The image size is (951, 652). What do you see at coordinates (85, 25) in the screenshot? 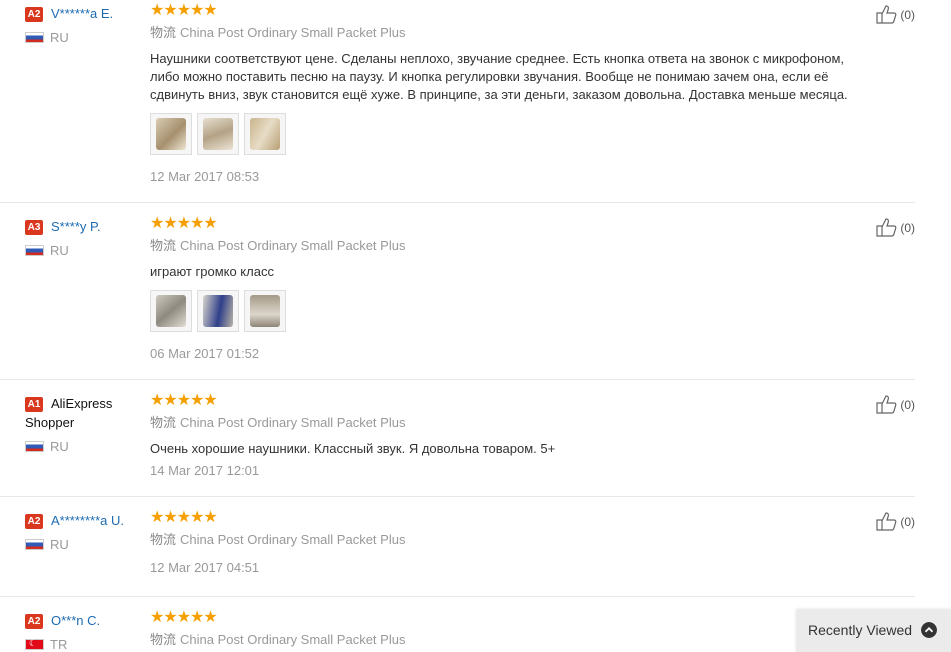
I see `reviewer-info: A2 V******a E. RU` at bounding box center [85, 25].